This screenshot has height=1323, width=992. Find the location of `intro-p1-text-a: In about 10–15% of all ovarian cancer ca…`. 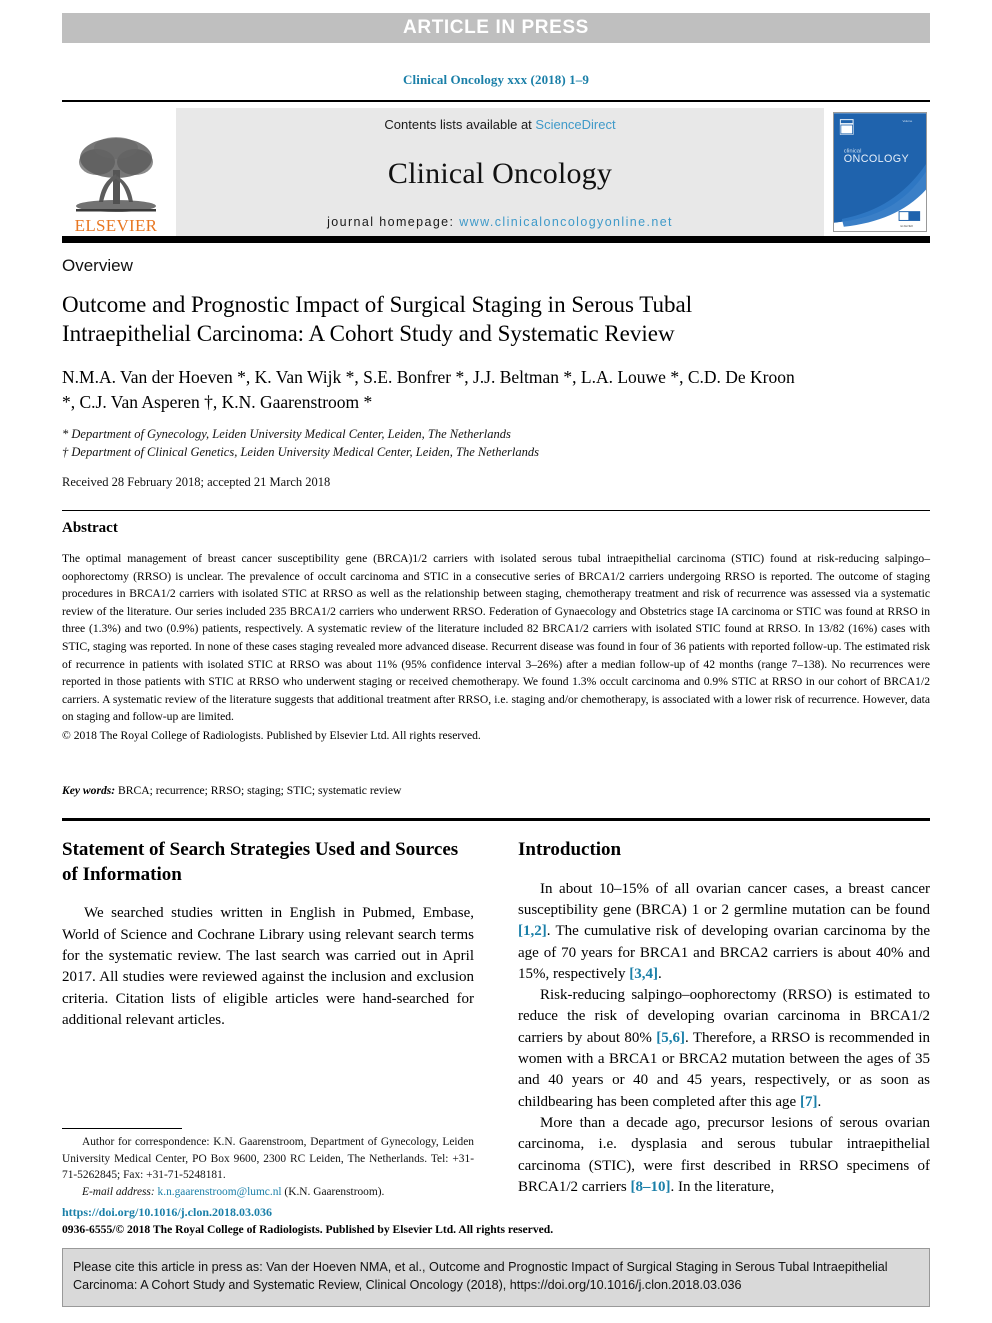

intro-p1-text-a: In about 10–15% of all ovarian cancer ca… is located at coordinates (724, 899).